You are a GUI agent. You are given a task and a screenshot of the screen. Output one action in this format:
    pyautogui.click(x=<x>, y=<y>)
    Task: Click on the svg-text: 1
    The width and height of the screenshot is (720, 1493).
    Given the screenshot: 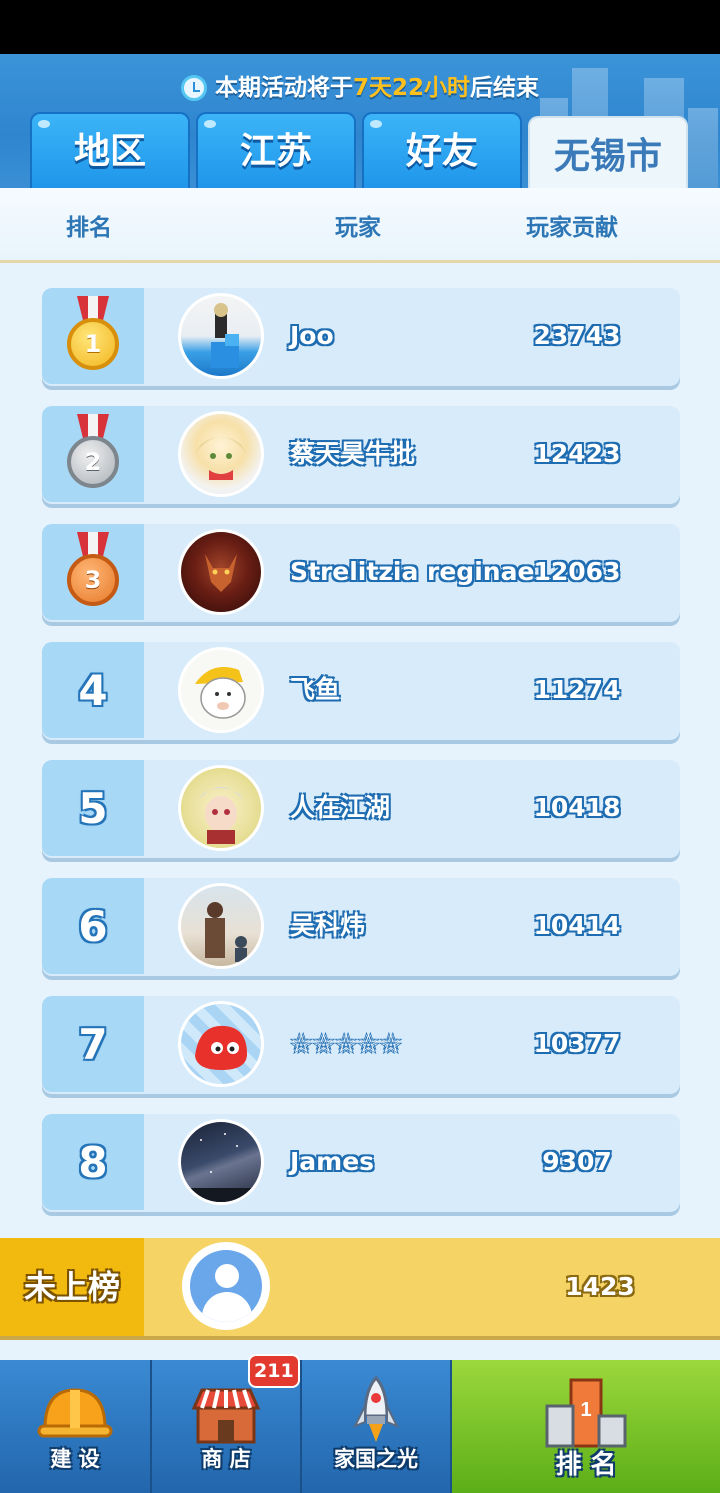 What is the action you would take?
    pyautogui.click(x=585, y=1410)
    